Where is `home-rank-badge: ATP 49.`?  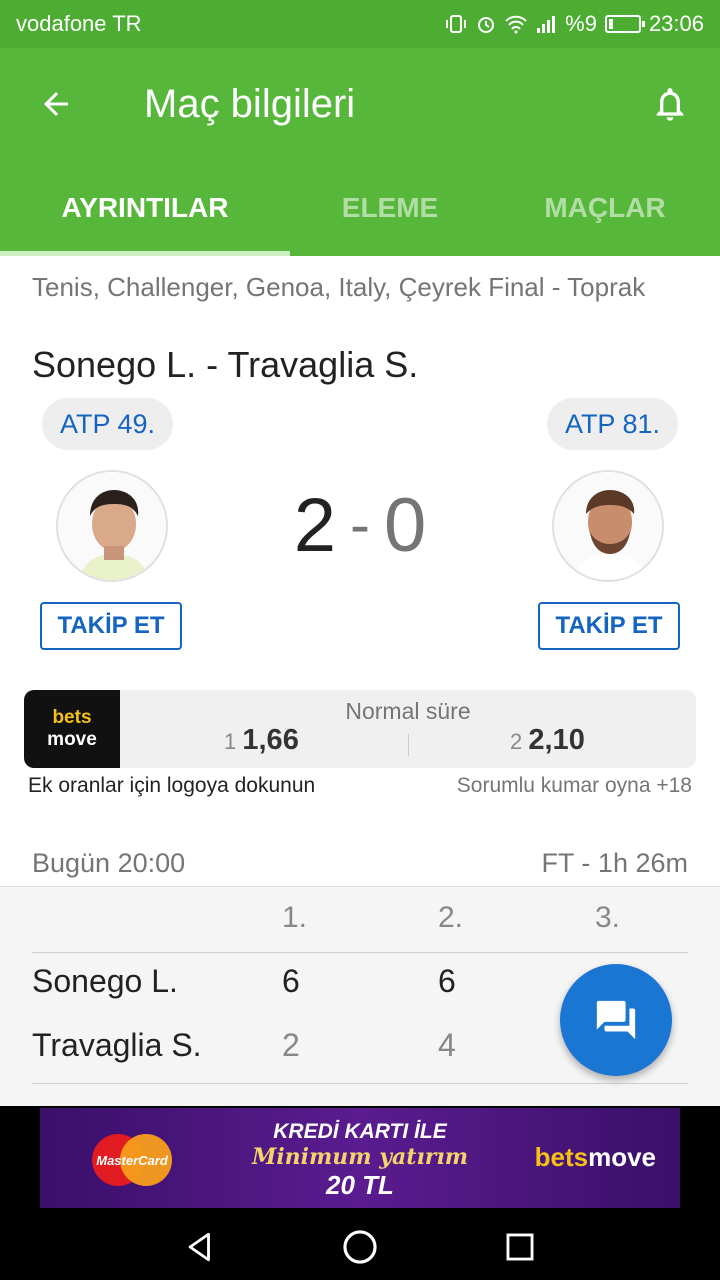 home-rank-badge: ATP 49. is located at coordinates (108, 424).